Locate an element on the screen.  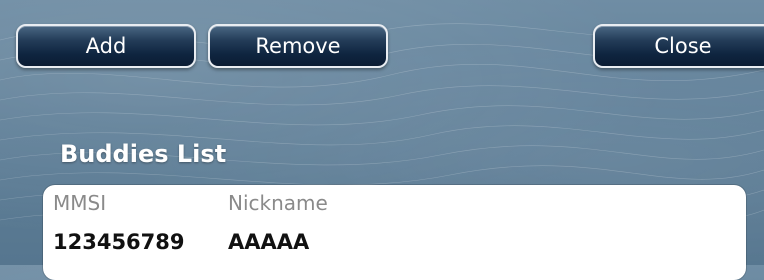
add-button-label: Add is located at coordinates (106, 46).